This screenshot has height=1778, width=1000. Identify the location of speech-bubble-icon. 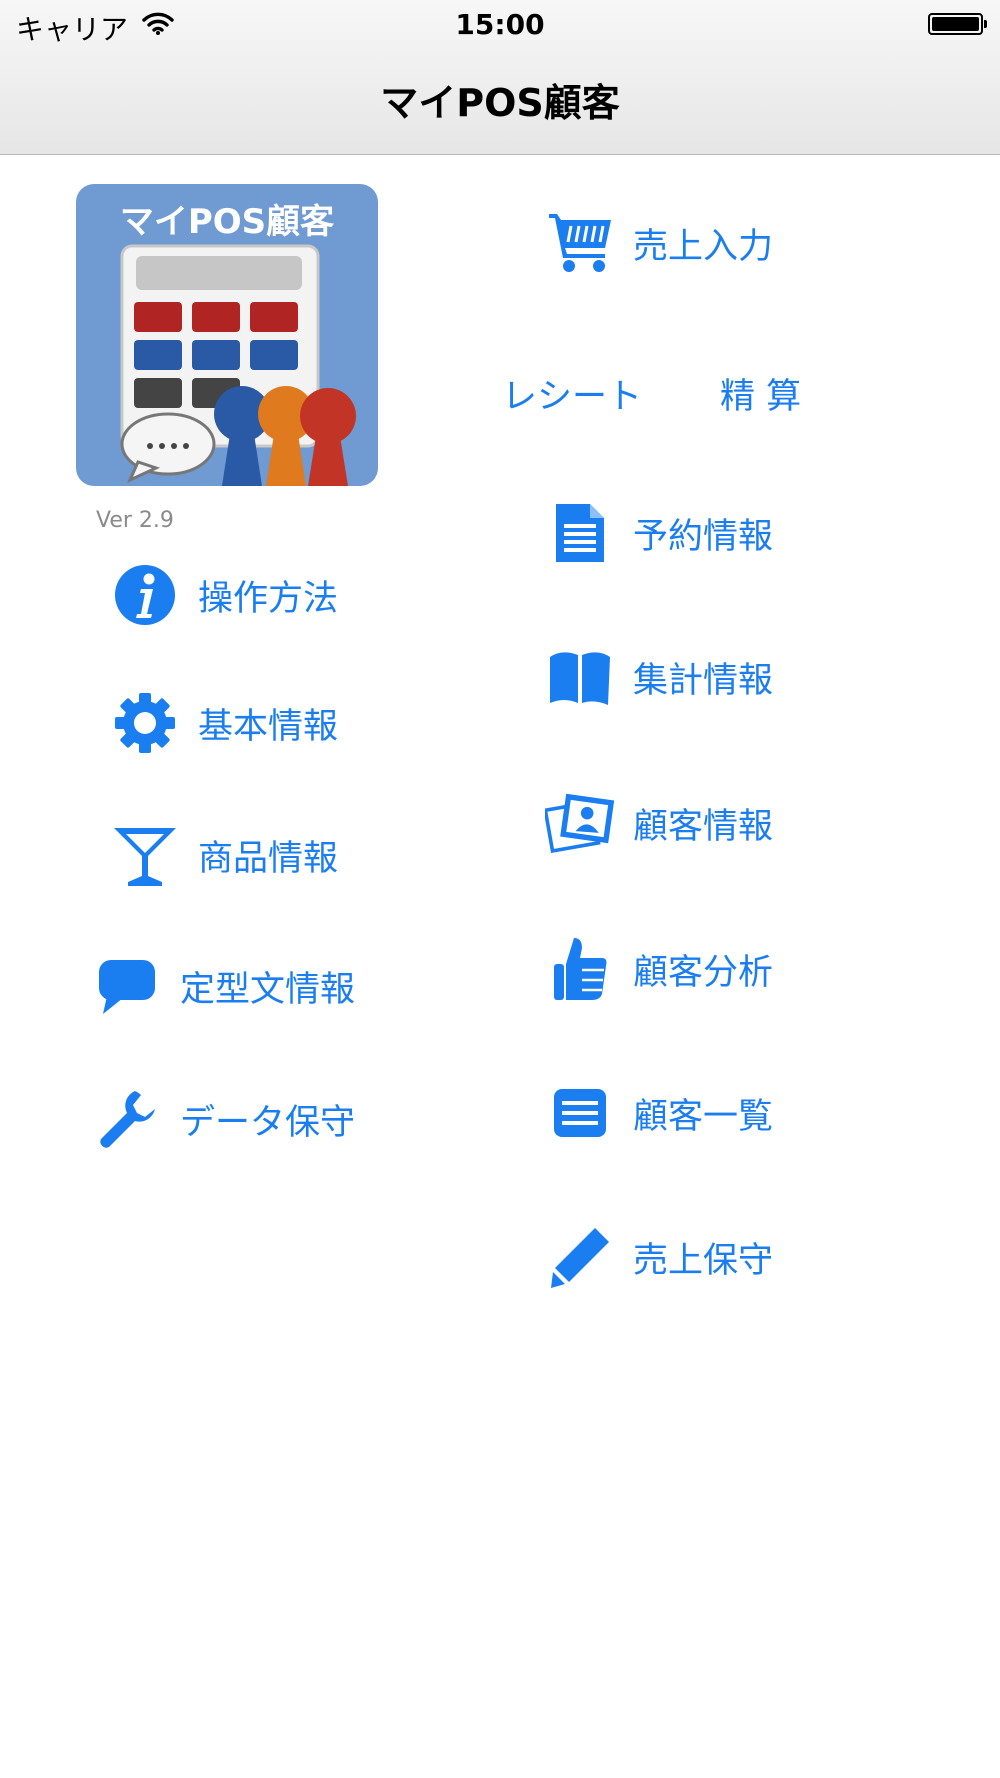
(127, 986).